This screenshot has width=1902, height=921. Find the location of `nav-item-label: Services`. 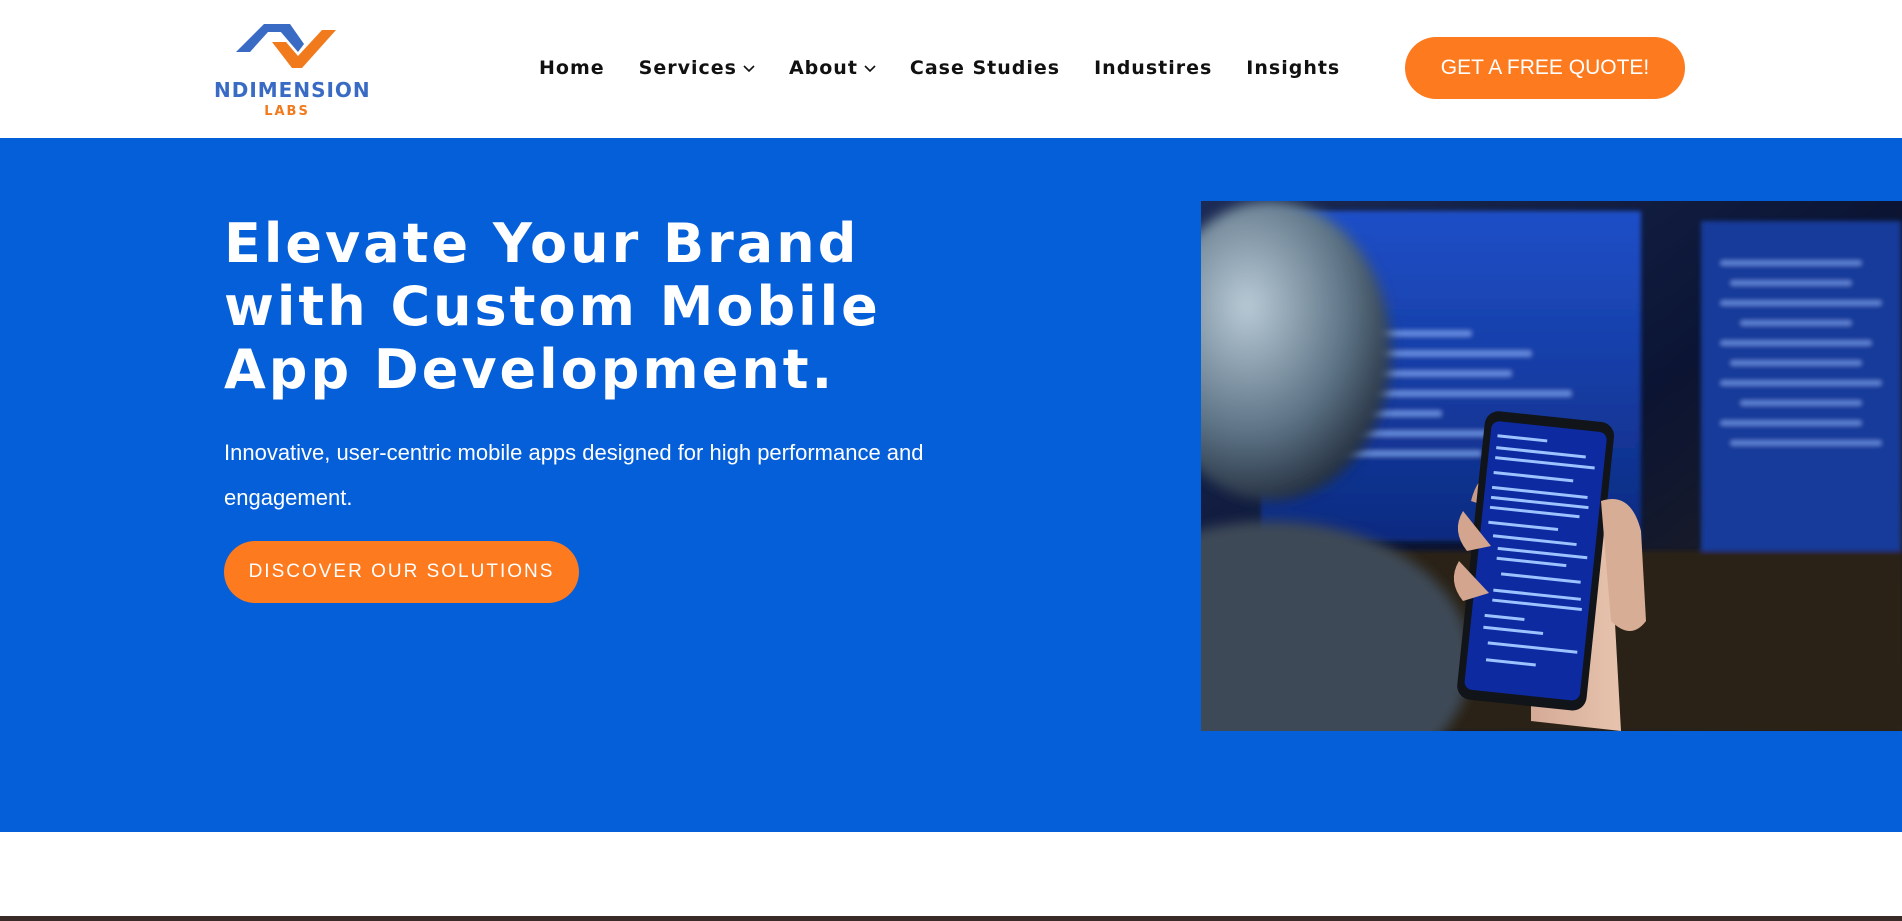

nav-item-label: Services is located at coordinates (687, 68).